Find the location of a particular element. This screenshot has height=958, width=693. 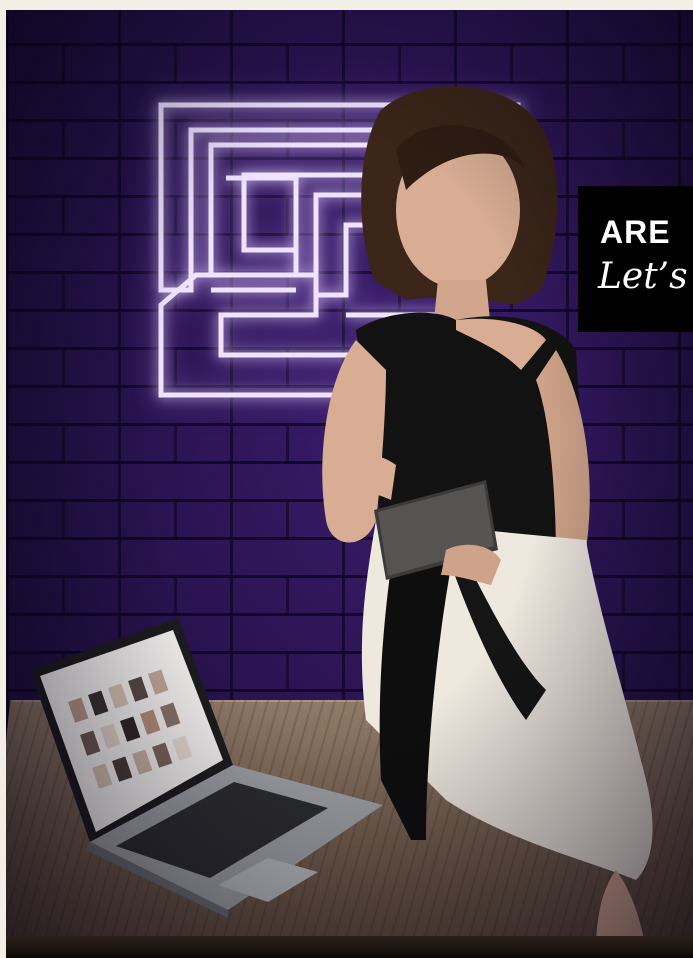

promo-banner: ARE Let’s is located at coordinates (635, 259).